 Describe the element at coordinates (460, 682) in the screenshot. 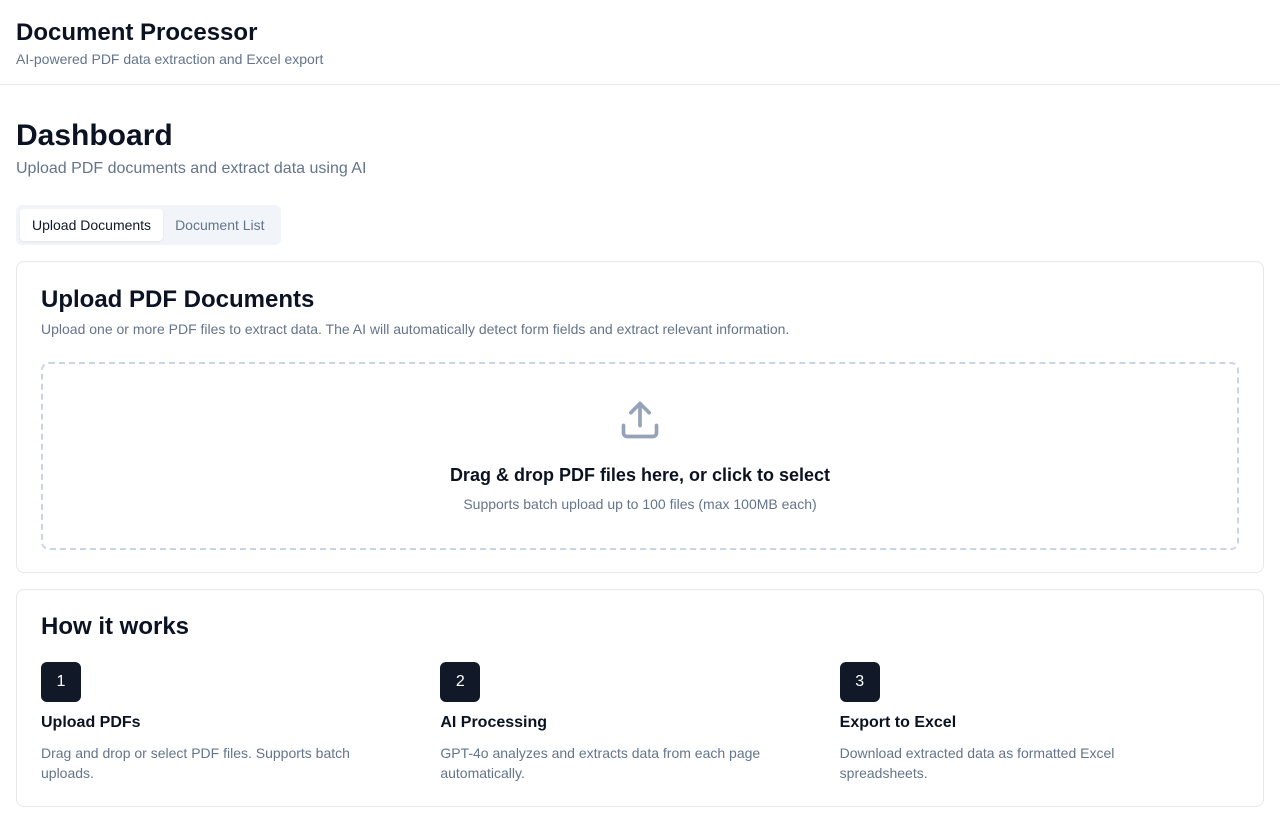

I see `step-number-badge: 2` at that location.